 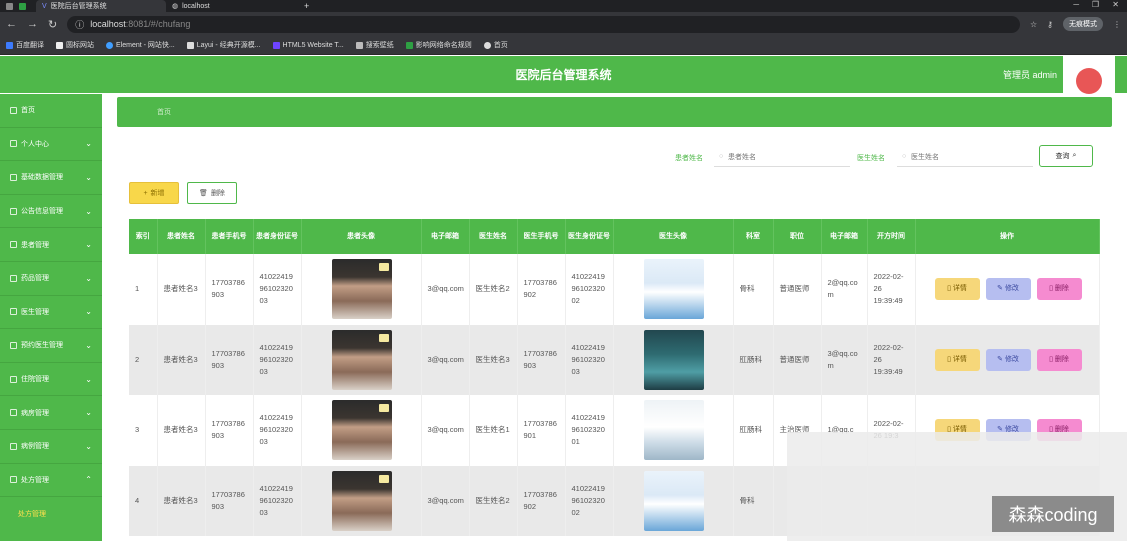 What do you see at coordinates (1083, 24) in the screenshot?
I see `incognito-badge: 无痕模式` at bounding box center [1083, 24].